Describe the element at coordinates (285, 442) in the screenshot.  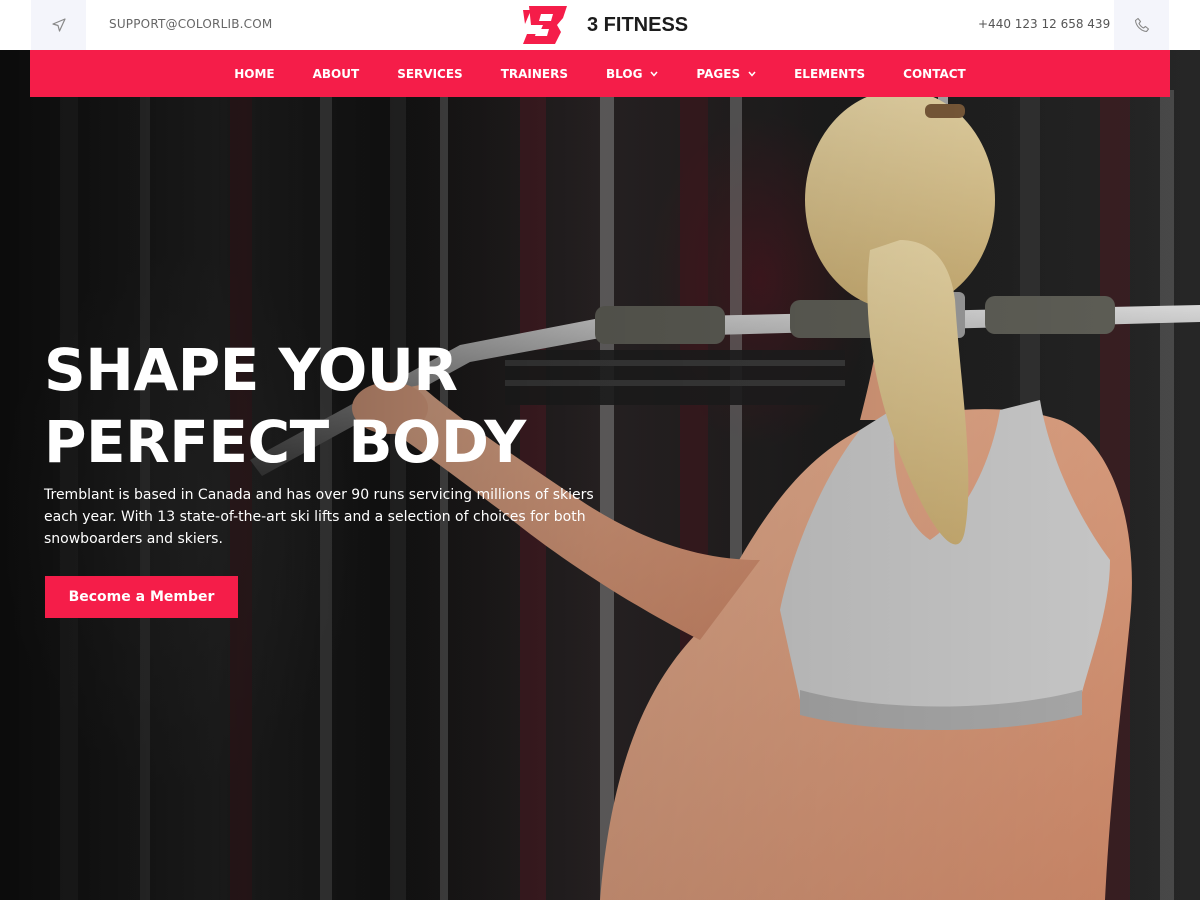
I see `hero-headline-line-2: PERFECT BODY` at that location.